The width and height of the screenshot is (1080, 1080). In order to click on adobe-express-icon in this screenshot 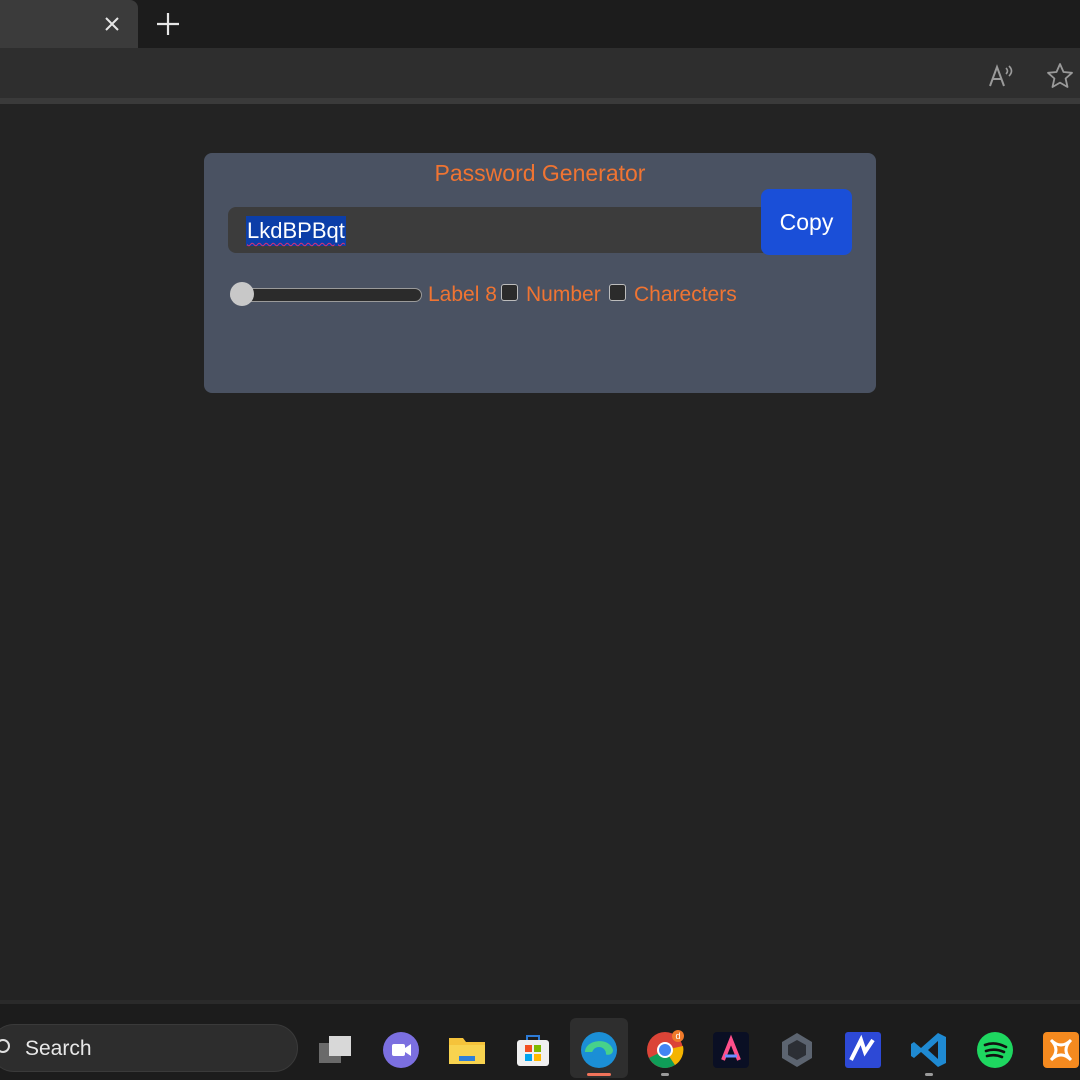, I will do `click(731, 1050)`.